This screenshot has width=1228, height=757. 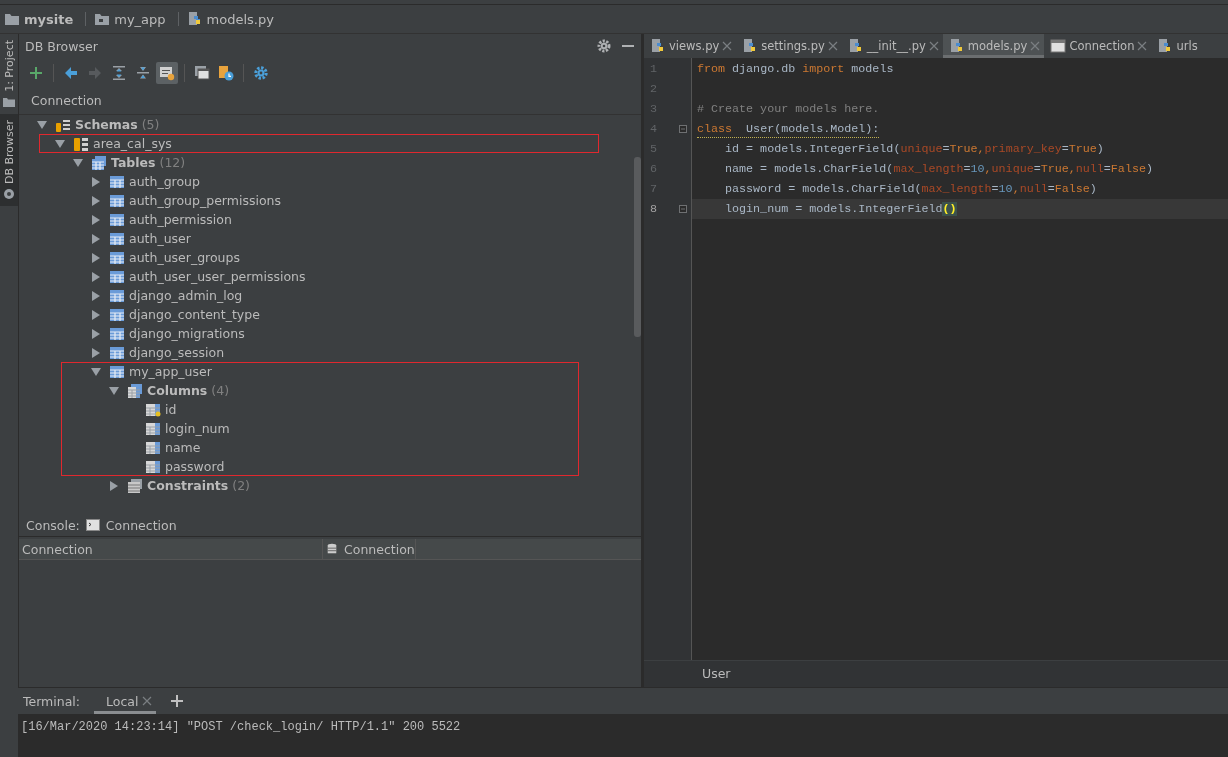 What do you see at coordinates (150, 124) in the screenshot?
I see `item-count: (5)` at bounding box center [150, 124].